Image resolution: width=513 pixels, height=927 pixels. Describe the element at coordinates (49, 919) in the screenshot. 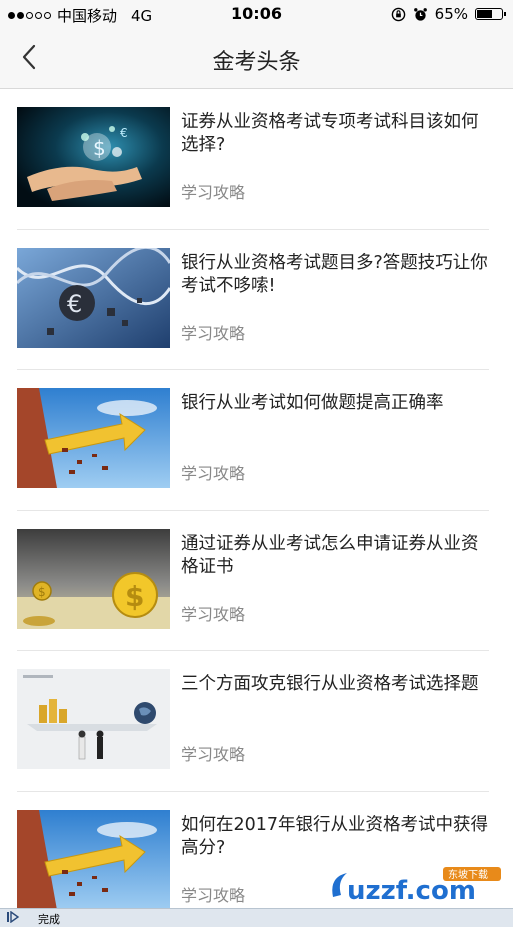

I see `footer-status-text: 完成` at that location.